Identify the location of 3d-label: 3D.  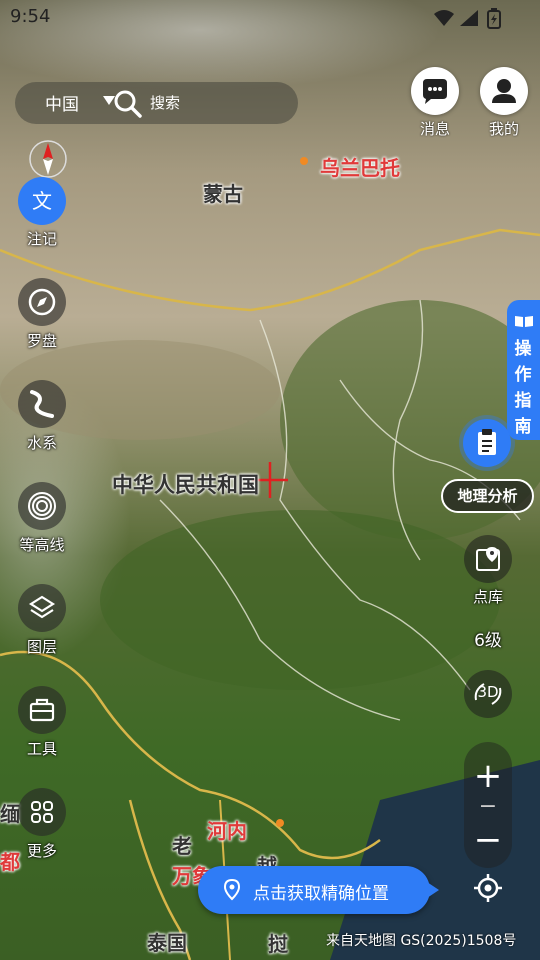
(488, 692).